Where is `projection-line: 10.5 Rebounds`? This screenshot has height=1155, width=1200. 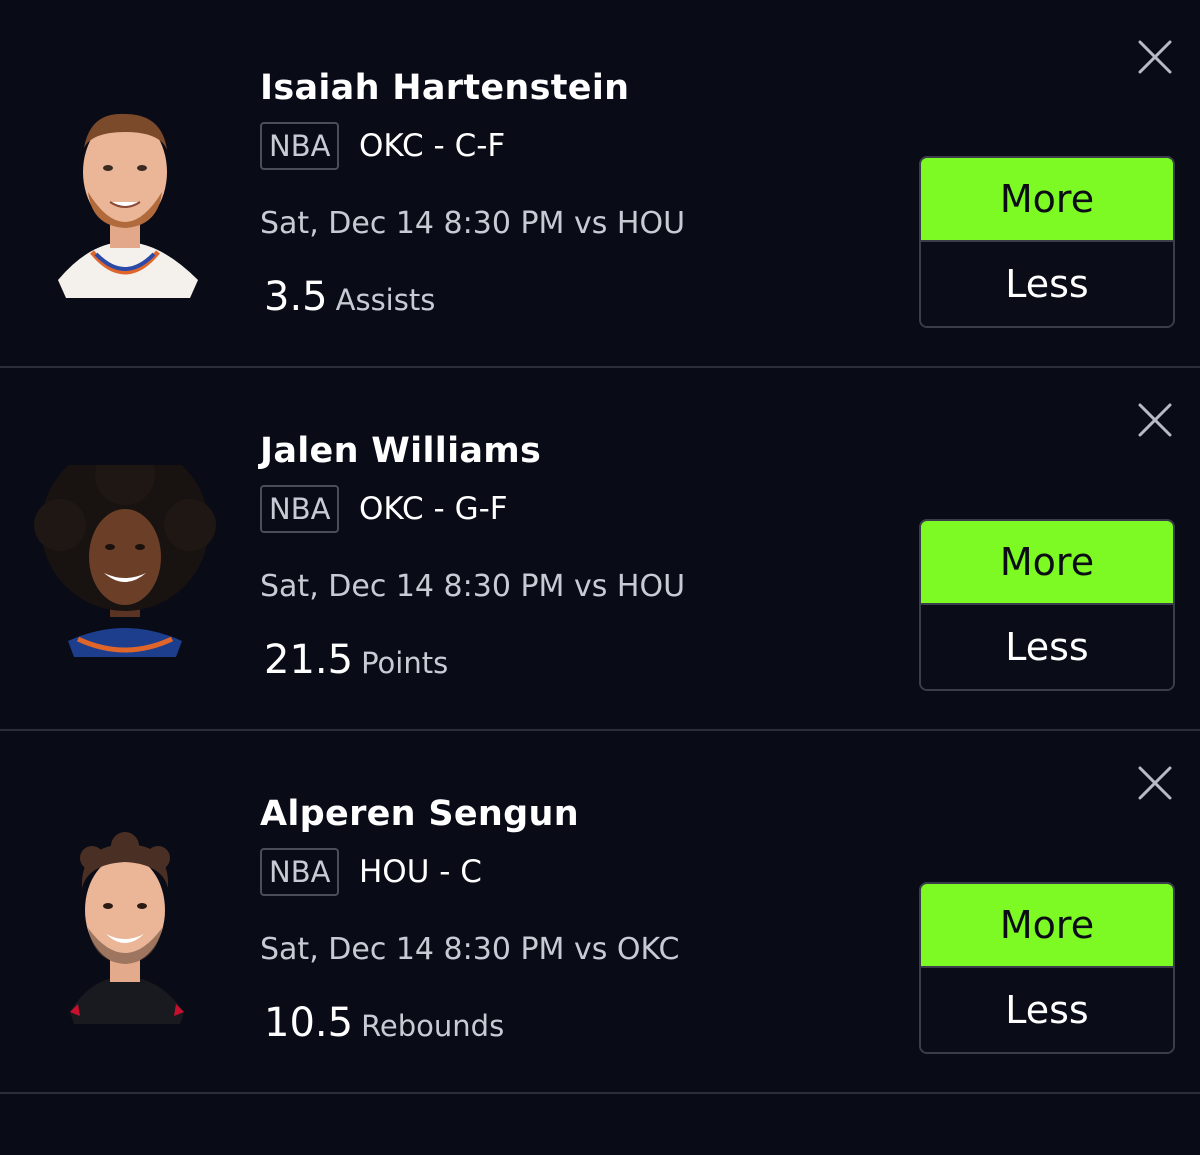 projection-line: 10.5 Rebounds is located at coordinates (384, 1023).